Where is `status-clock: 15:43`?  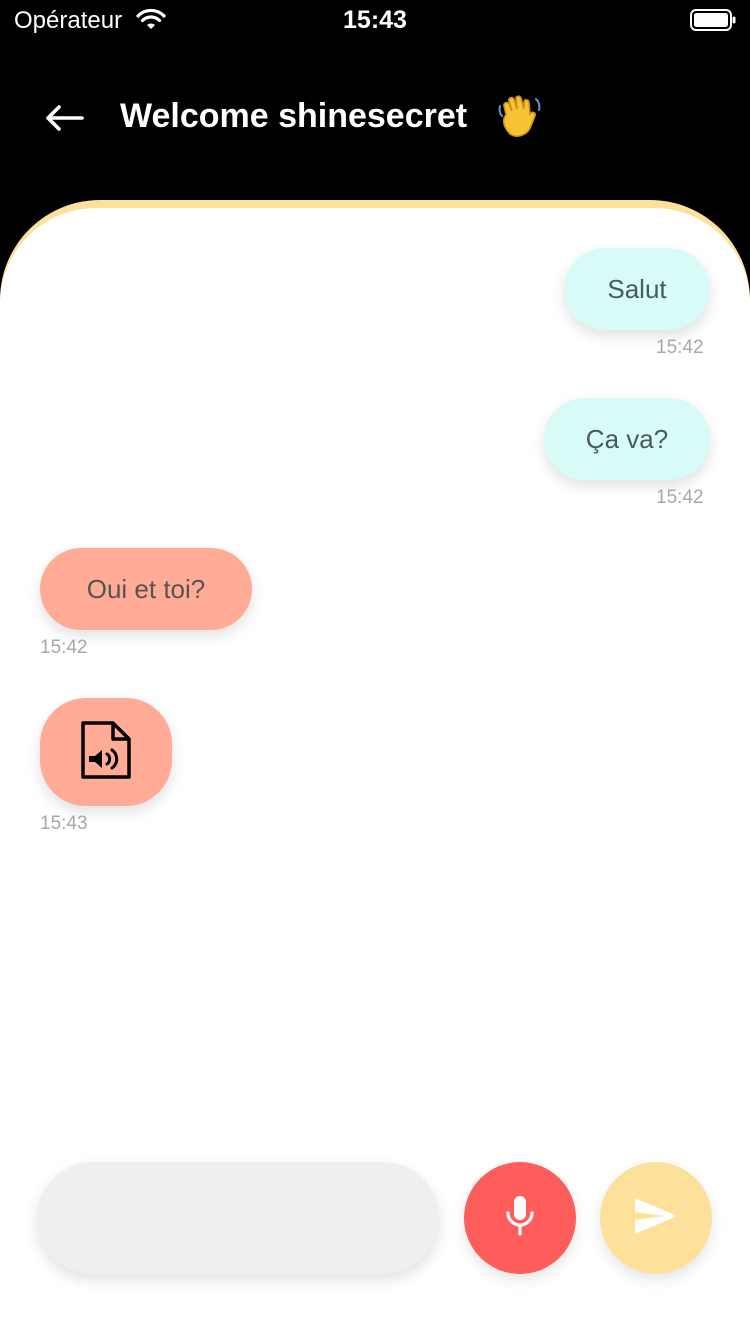 status-clock: 15:43 is located at coordinates (375, 20).